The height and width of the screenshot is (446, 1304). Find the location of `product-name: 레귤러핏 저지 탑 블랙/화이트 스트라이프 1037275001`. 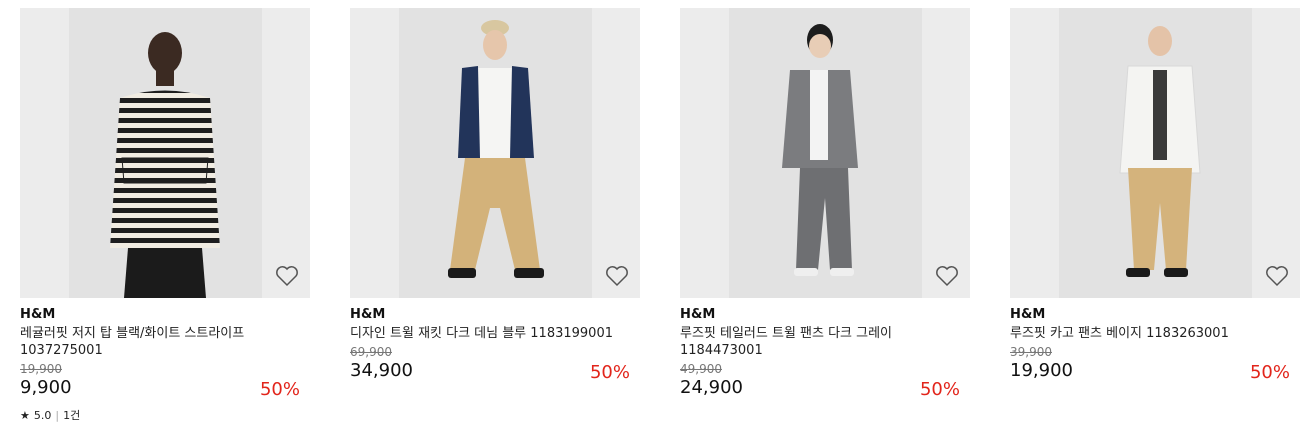

product-name: 레귤러핏 저지 탑 블랙/화이트 스트라이프 1037275001 is located at coordinates (165, 342).